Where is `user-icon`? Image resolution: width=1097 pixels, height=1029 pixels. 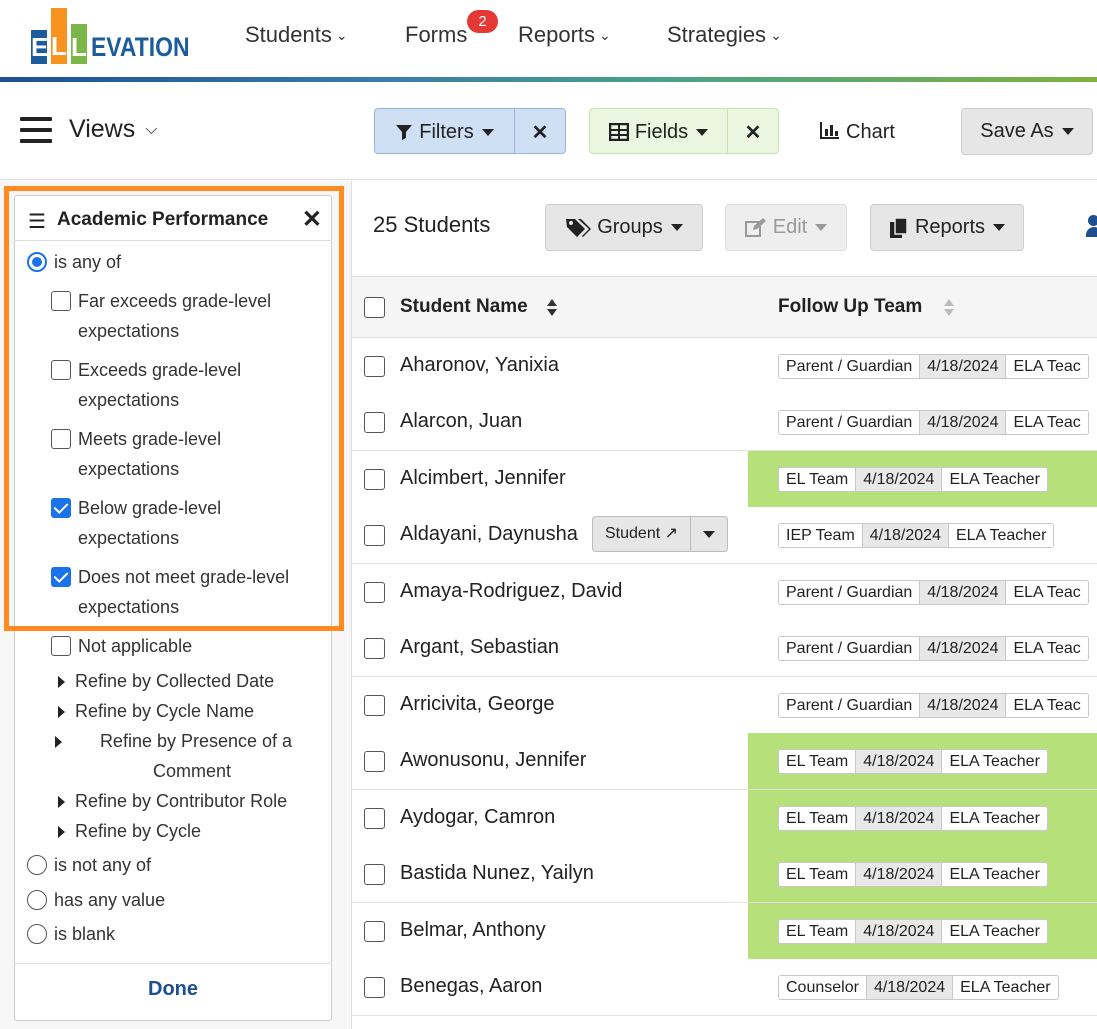
user-icon is located at coordinates (1091, 227).